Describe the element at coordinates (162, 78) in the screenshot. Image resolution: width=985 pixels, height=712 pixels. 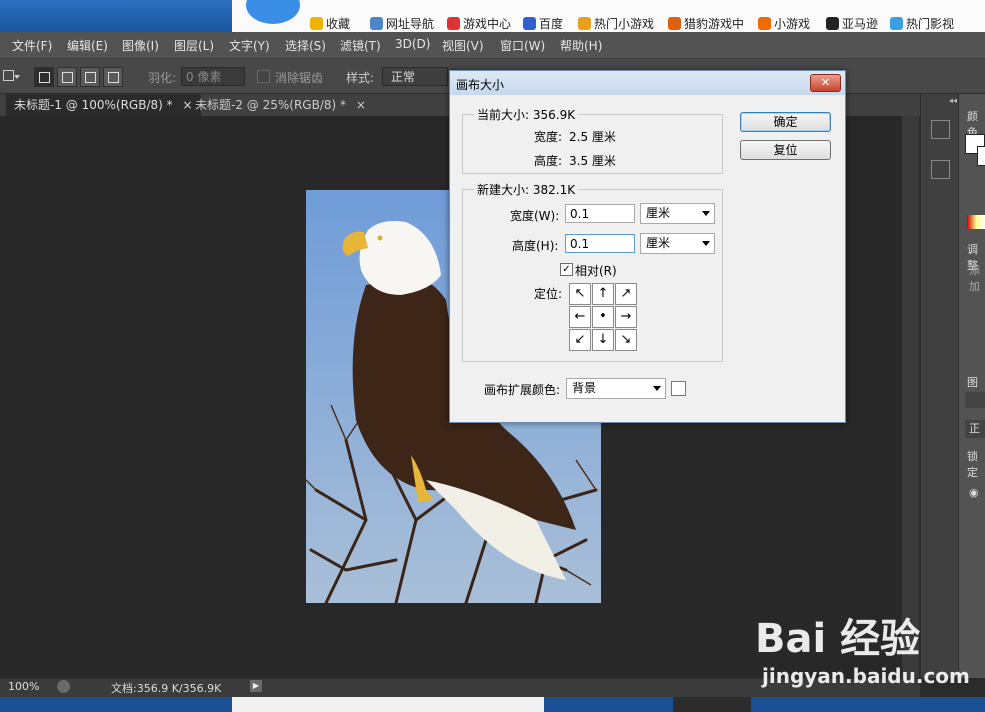
I see `feather-label: 羽化:` at that location.